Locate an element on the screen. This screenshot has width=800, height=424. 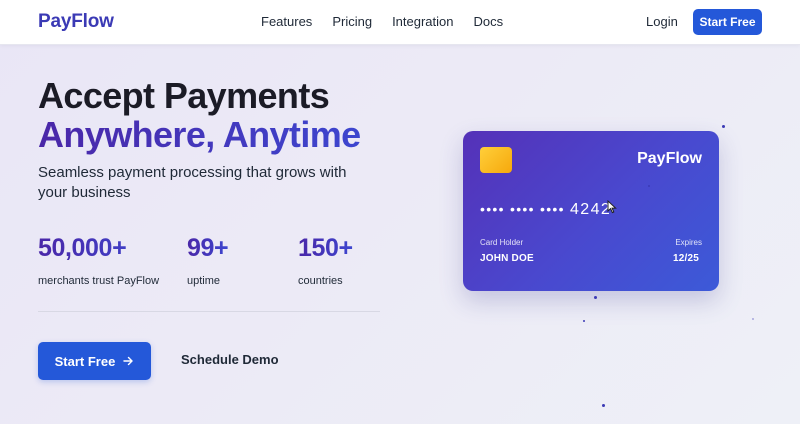
nav-link-pricing: Pricing is located at coordinates (352, 21).